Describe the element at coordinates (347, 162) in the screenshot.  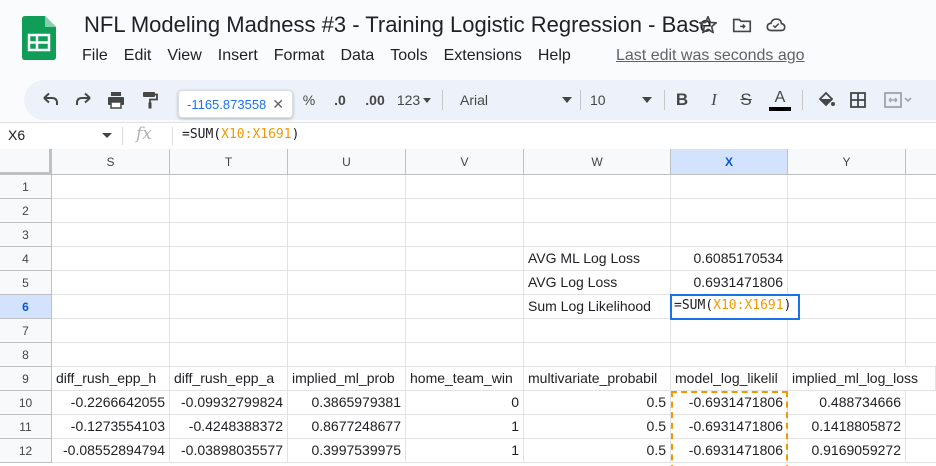
I see `column-header-u: U` at that location.